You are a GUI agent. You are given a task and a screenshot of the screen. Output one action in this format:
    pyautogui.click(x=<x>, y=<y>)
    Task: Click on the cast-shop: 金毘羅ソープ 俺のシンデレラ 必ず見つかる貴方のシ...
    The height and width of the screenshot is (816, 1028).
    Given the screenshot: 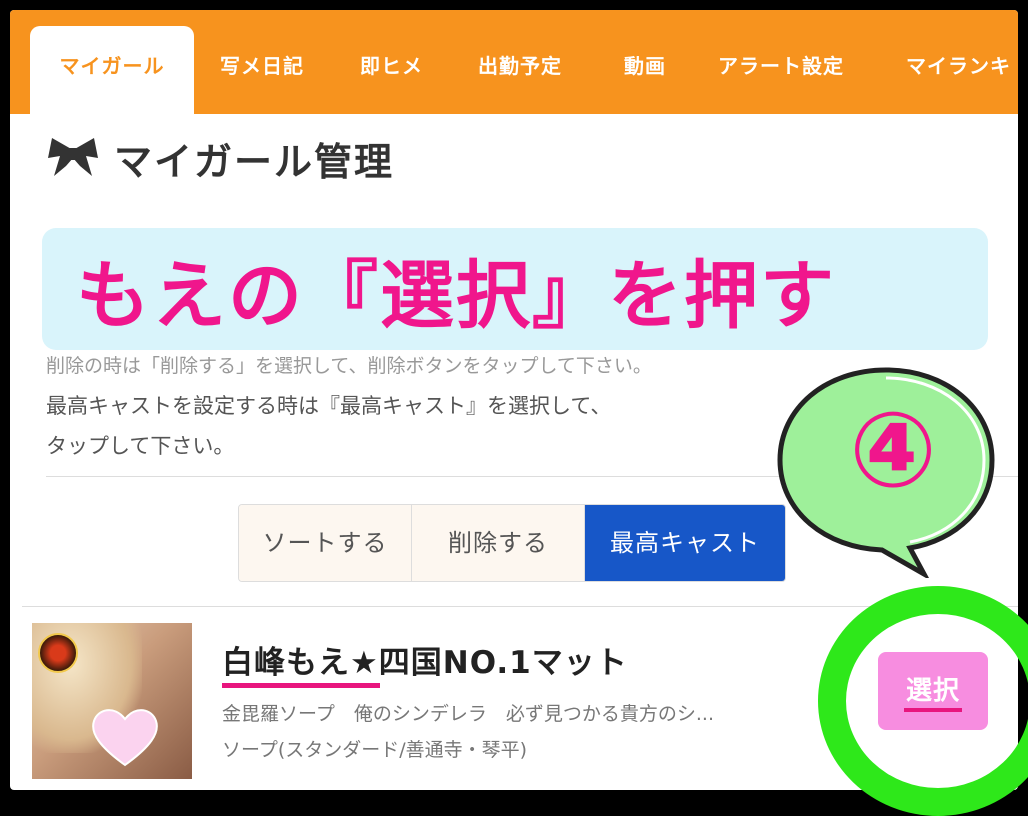 What is the action you would take?
    pyautogui.click(x=468, y=714)
    